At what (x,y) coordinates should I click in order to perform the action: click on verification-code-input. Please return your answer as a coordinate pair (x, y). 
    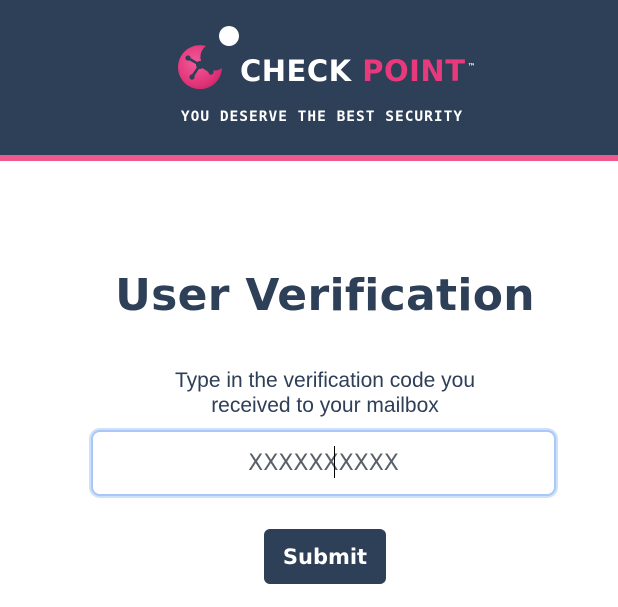
    Looking at the image, I should click on (323, 463).